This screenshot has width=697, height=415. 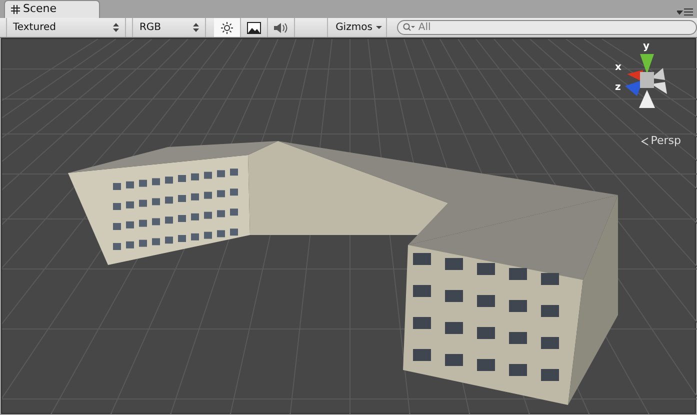 I want to click on lighting-toggle, so click(x=227, y=27).